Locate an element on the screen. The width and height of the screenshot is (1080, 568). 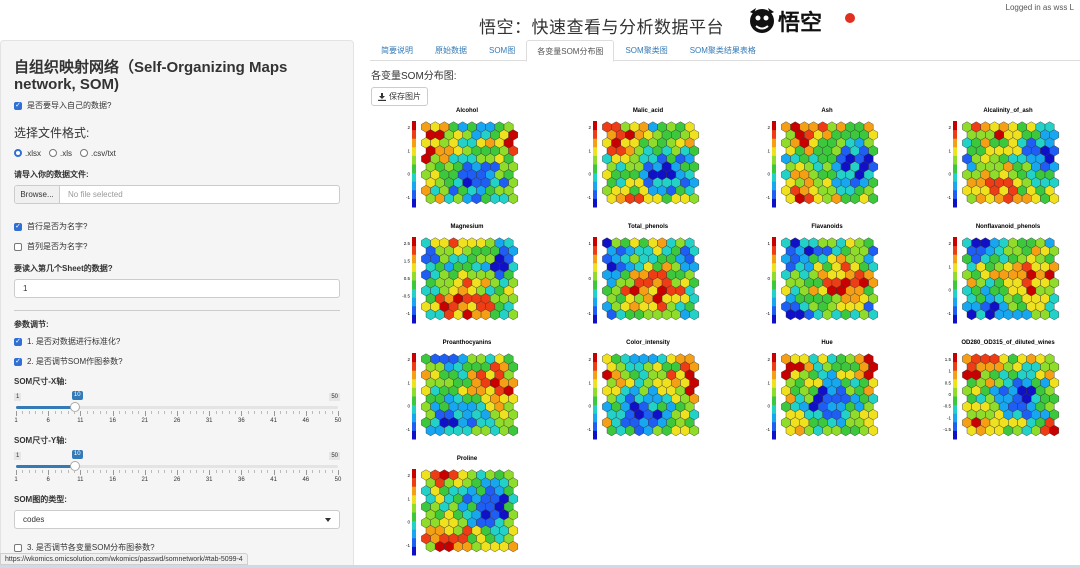
colorbar-tick-label: 1 is located at coordinates (768, 243).